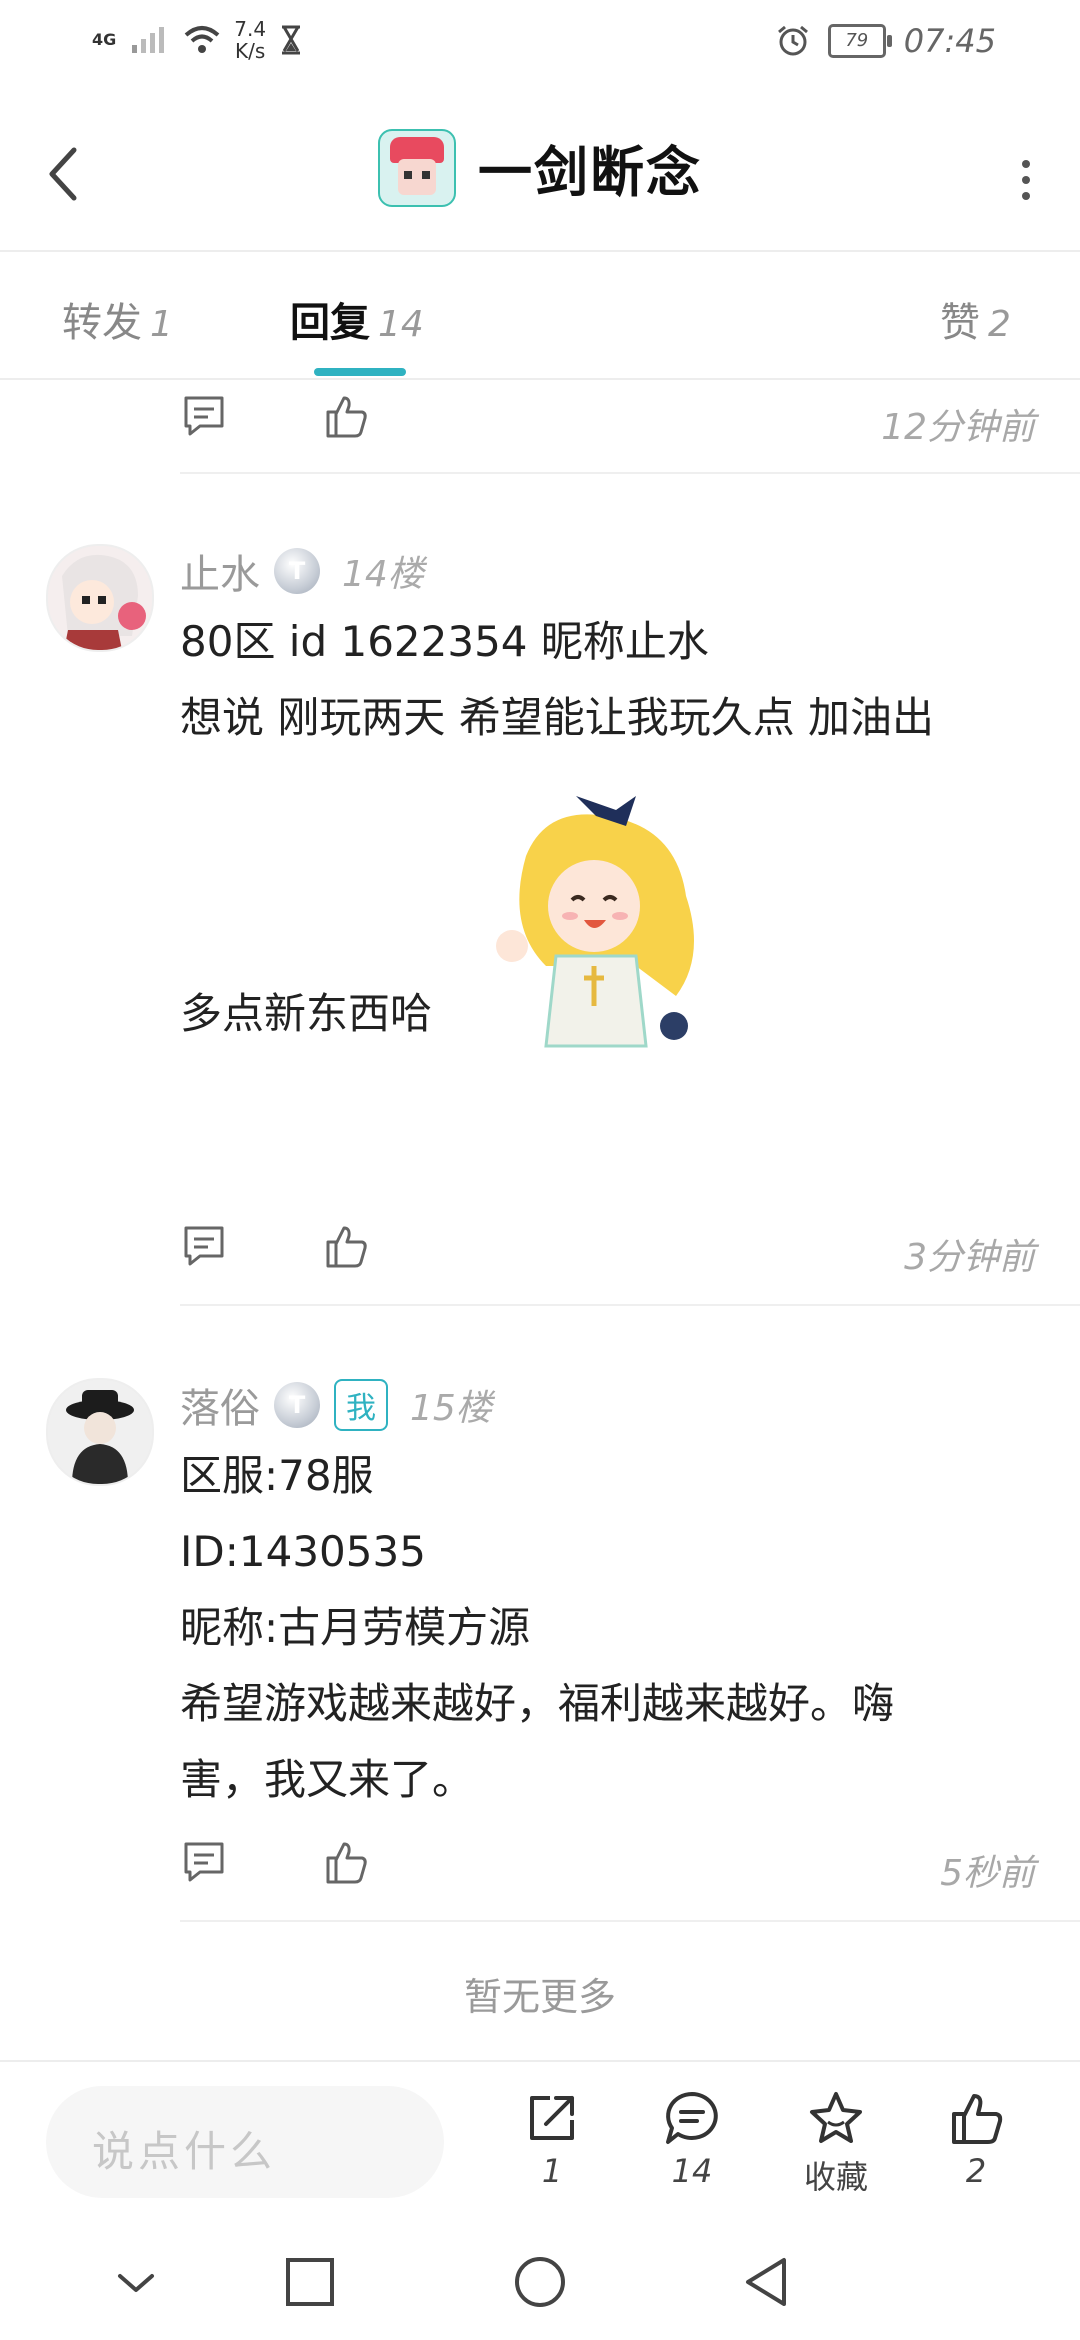 This screenshot has height=2340, width=1080. What do you see at coordinates (987, 1873) in the screenshot?
I see `reply-time: 5秒前` at bounding box center [987, 1873].